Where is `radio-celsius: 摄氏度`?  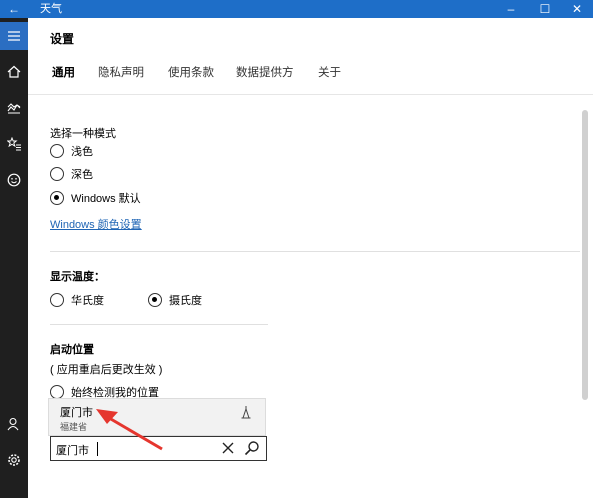 radio-celsius: 摄氏度 is located at coordinates (175, 300).